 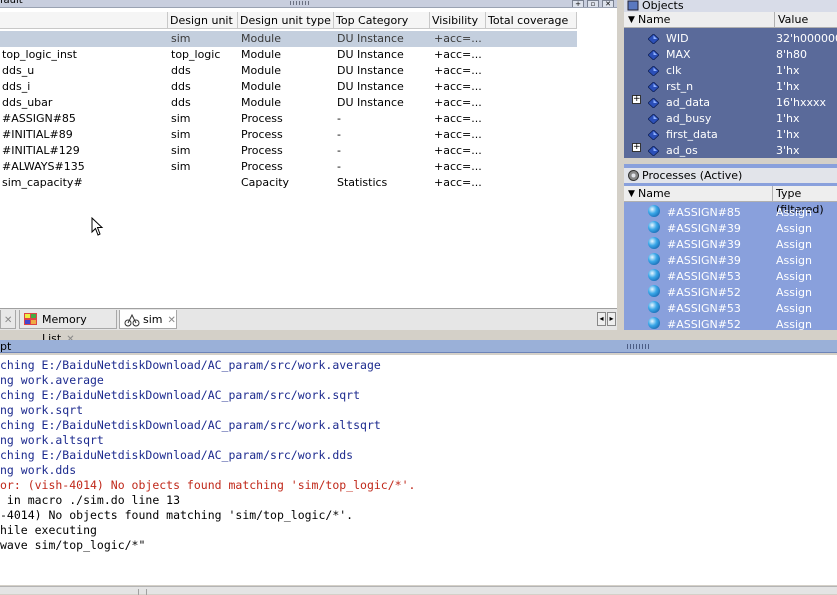 What do you see at coordinates (730, 39) in the screenshot?
I see `object-row: WID 32'h00000010` at bounding box center [730, 39].